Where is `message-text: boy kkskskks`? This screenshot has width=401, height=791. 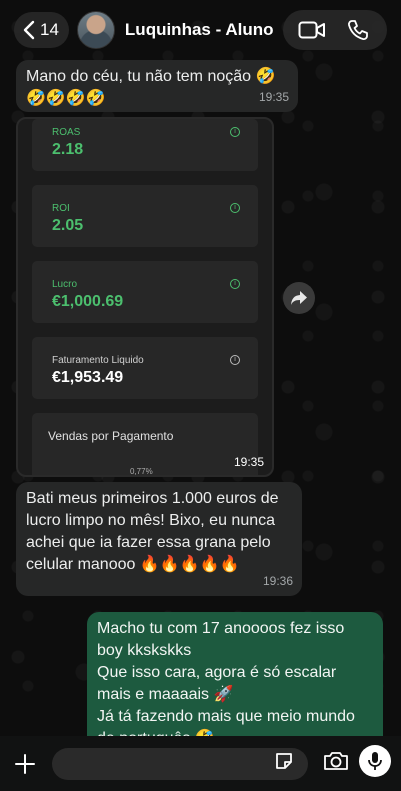
message-text: boy kkskskks is located at coordinates (144, 650).